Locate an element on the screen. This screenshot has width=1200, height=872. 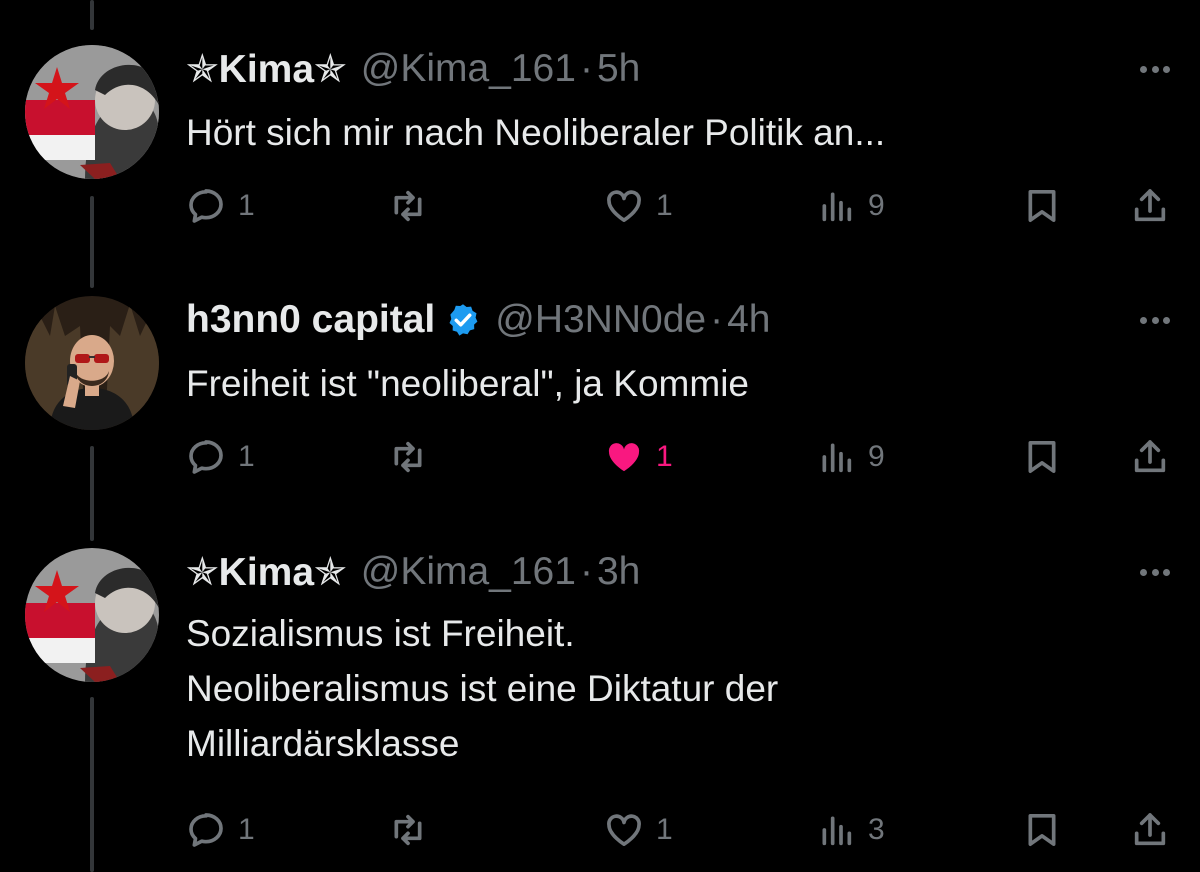
view-count: 3 is located at coordinates (876, 829).